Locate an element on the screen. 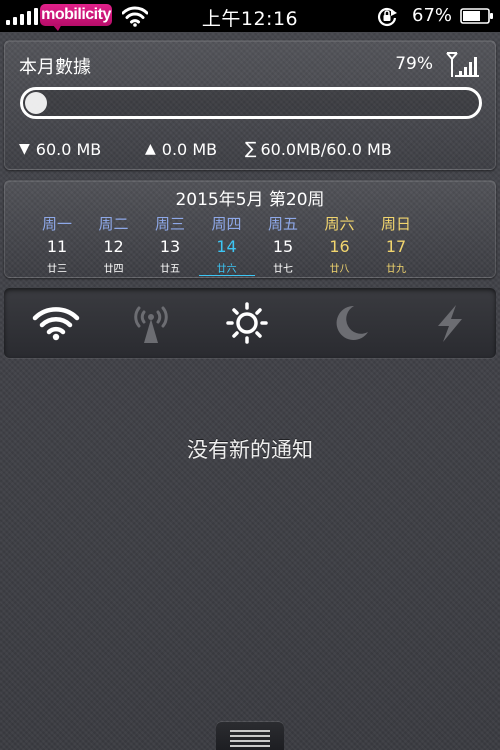 The width and height of the screenshot is (500, 750). calendar-lunar-date: 廿六 is located at coordinates (226, 268).